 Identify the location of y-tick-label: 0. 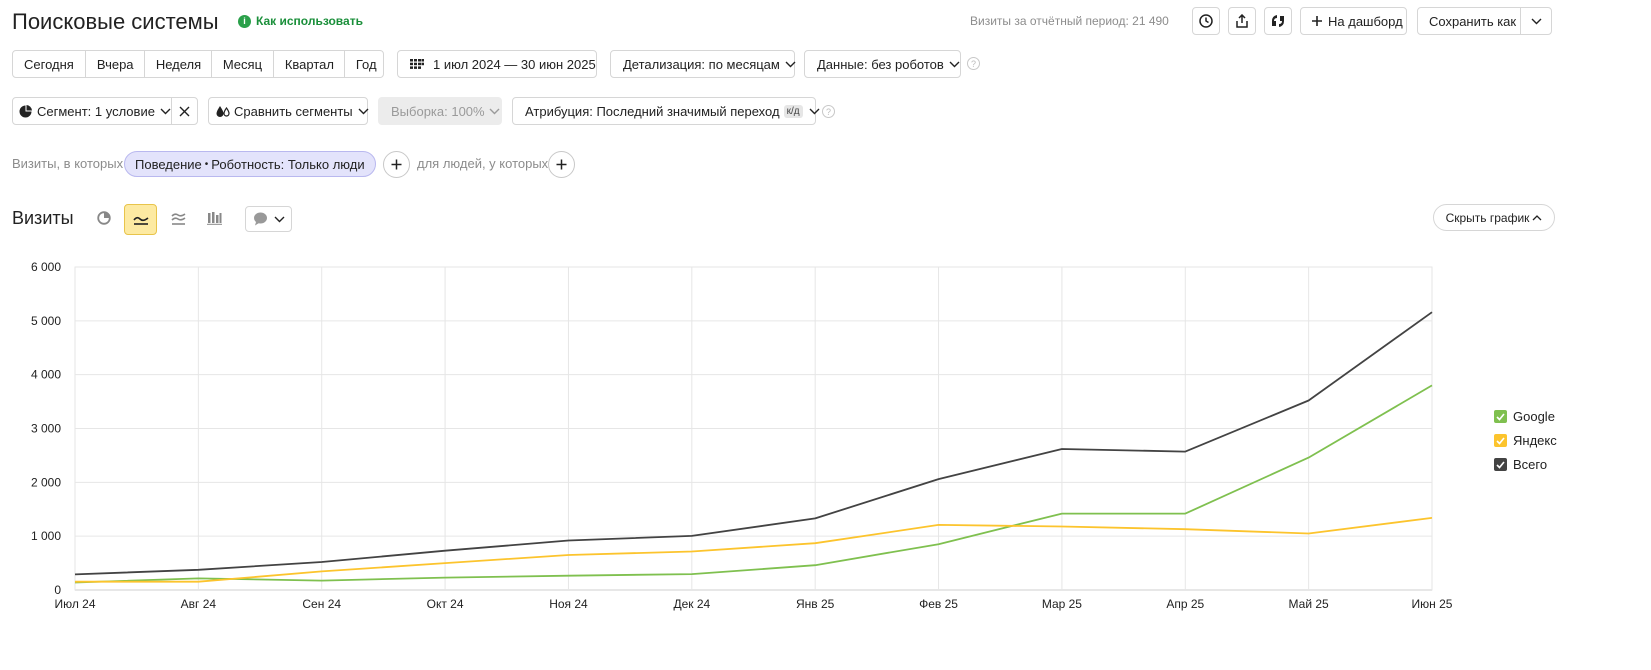
(57, 590).